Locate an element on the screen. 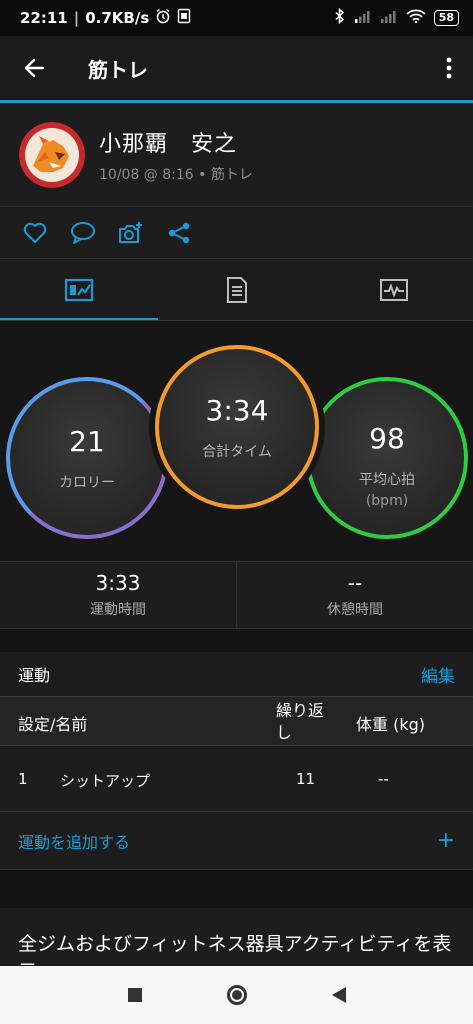 This screenshot has width=473, height=1024. rest-time-label: 休憩時間 is located at coordinates (355, 610).